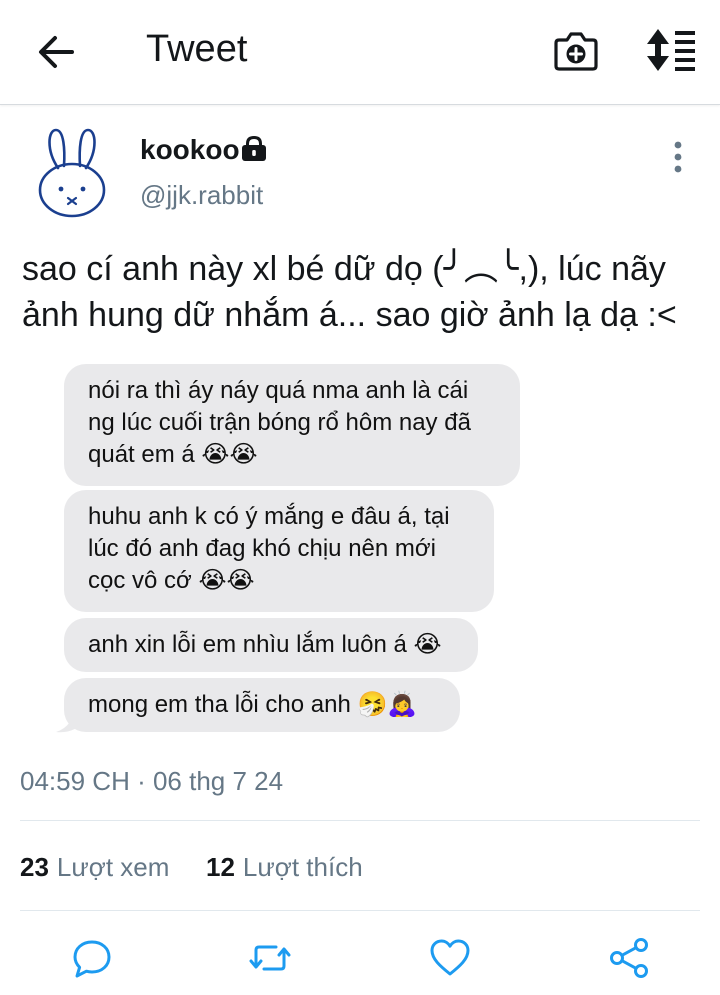 The width and height of the screenshot is (720, 995). Describe the element at coordinates (71, 719) in the screenshot. I see `bubble-tail` at that location.